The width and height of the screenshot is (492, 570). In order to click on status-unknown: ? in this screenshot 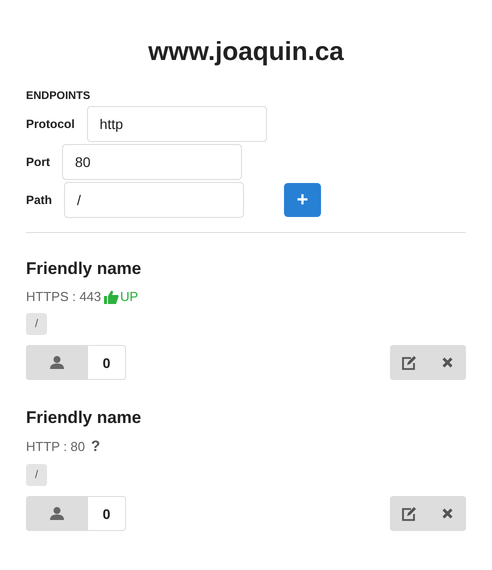, I will do `click(95, 446)`.